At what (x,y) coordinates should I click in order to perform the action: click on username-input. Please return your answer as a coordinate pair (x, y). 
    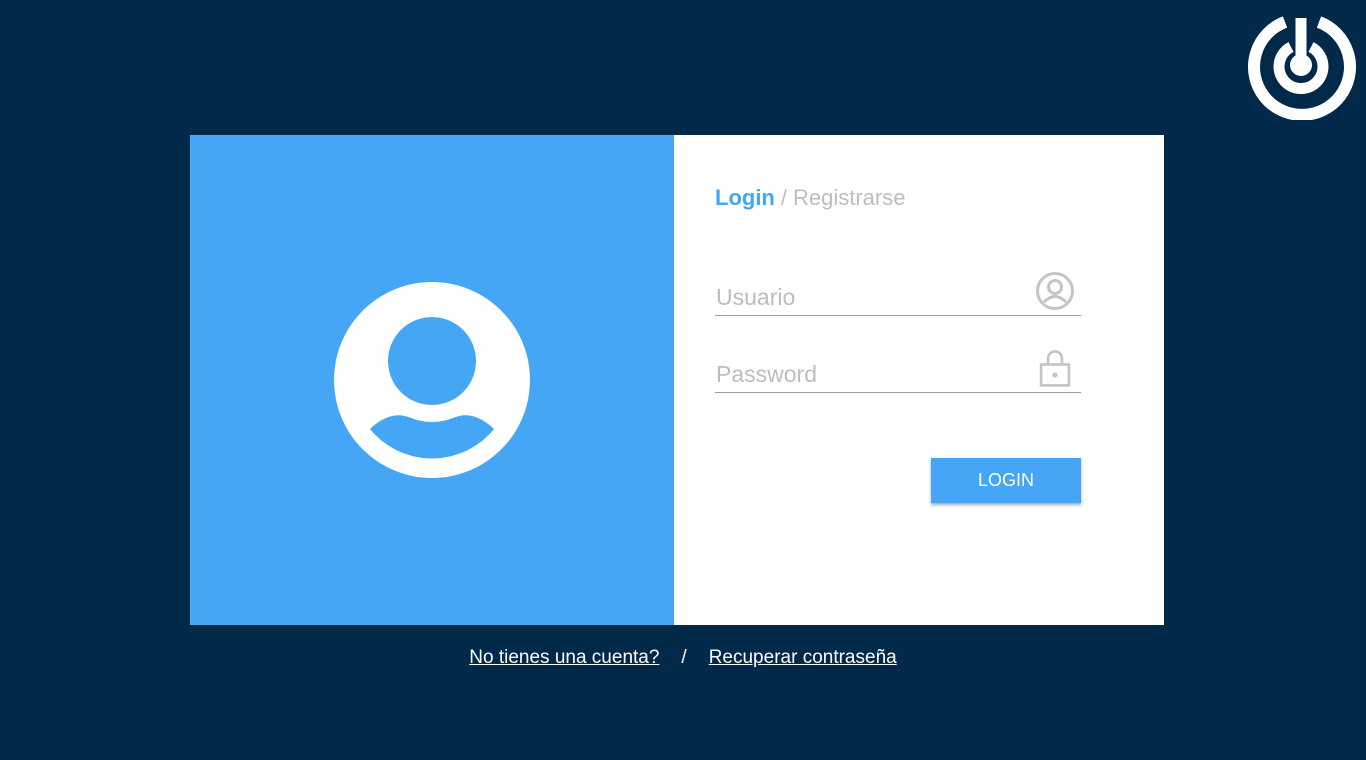
    Looking at the image, I should click on (870, 297).